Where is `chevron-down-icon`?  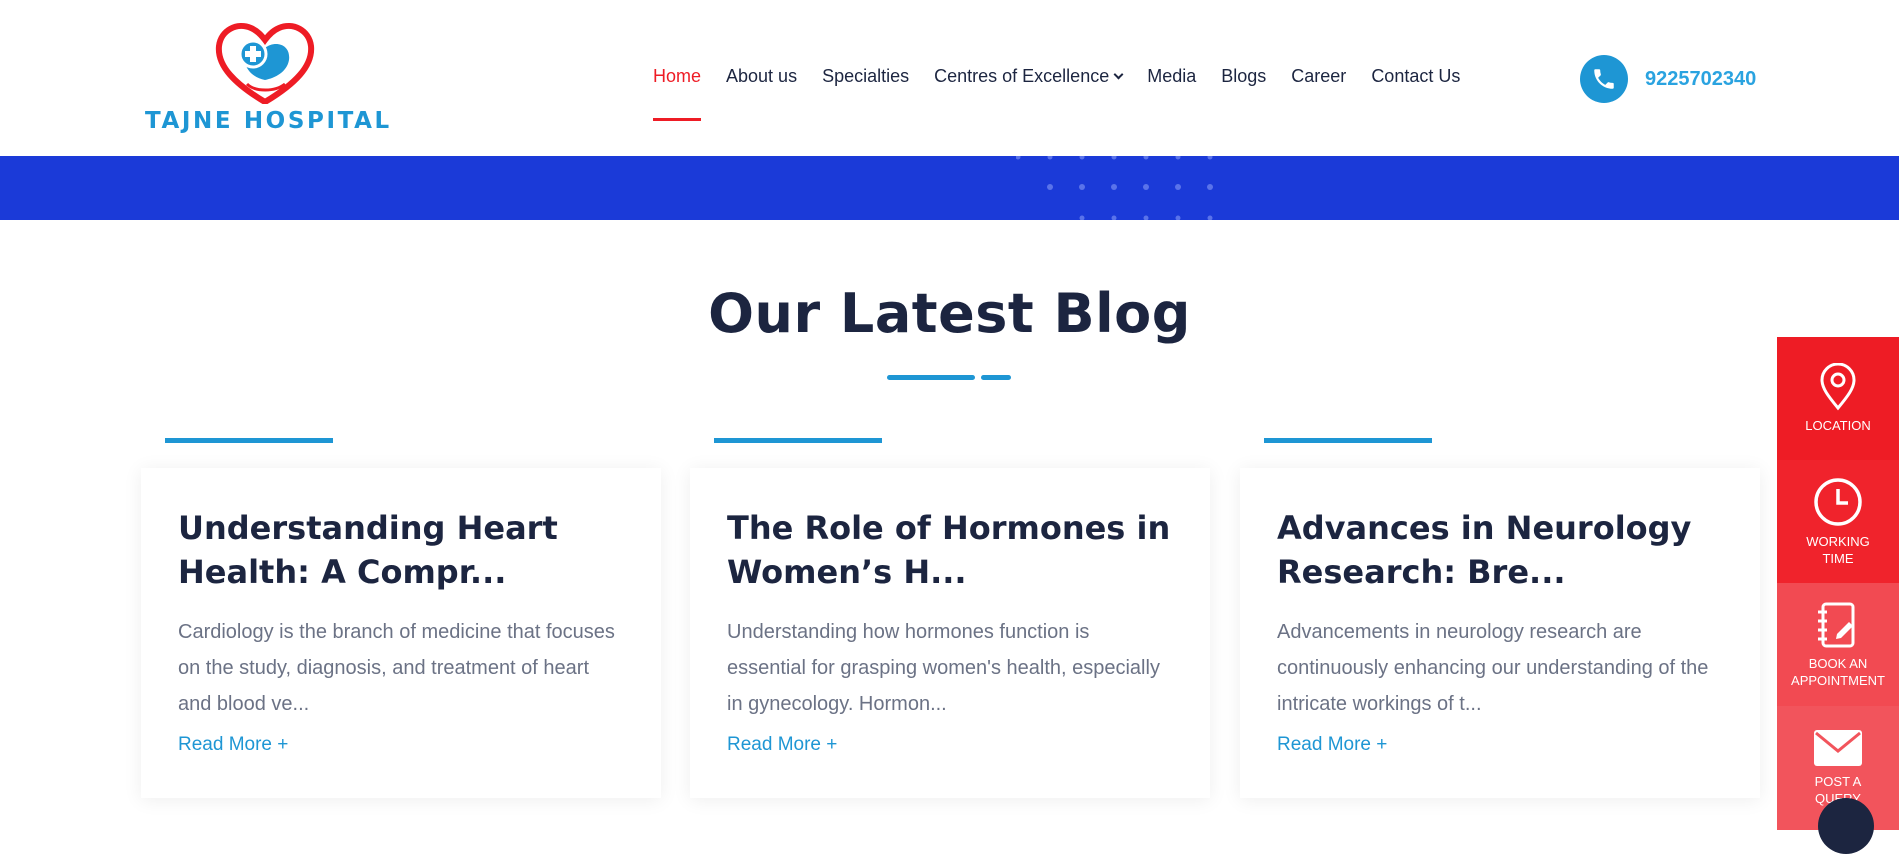 chevron-down-icon is located at coordinates (1118, 74).